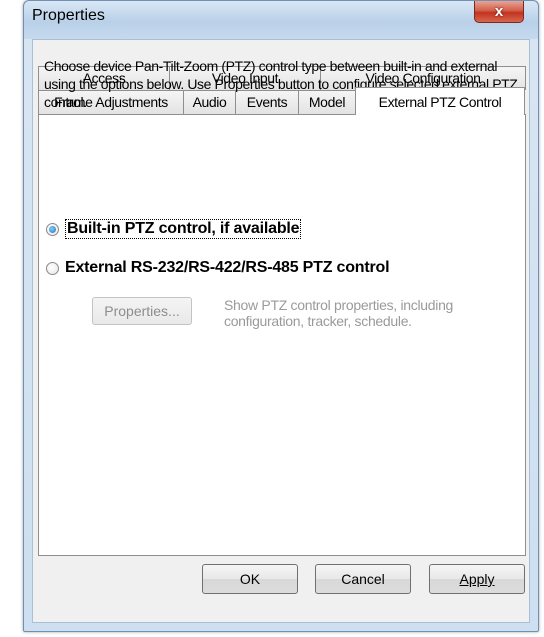 The image size is (544, 637). I want to click on title-bar: Properties x, so click(281, 20).